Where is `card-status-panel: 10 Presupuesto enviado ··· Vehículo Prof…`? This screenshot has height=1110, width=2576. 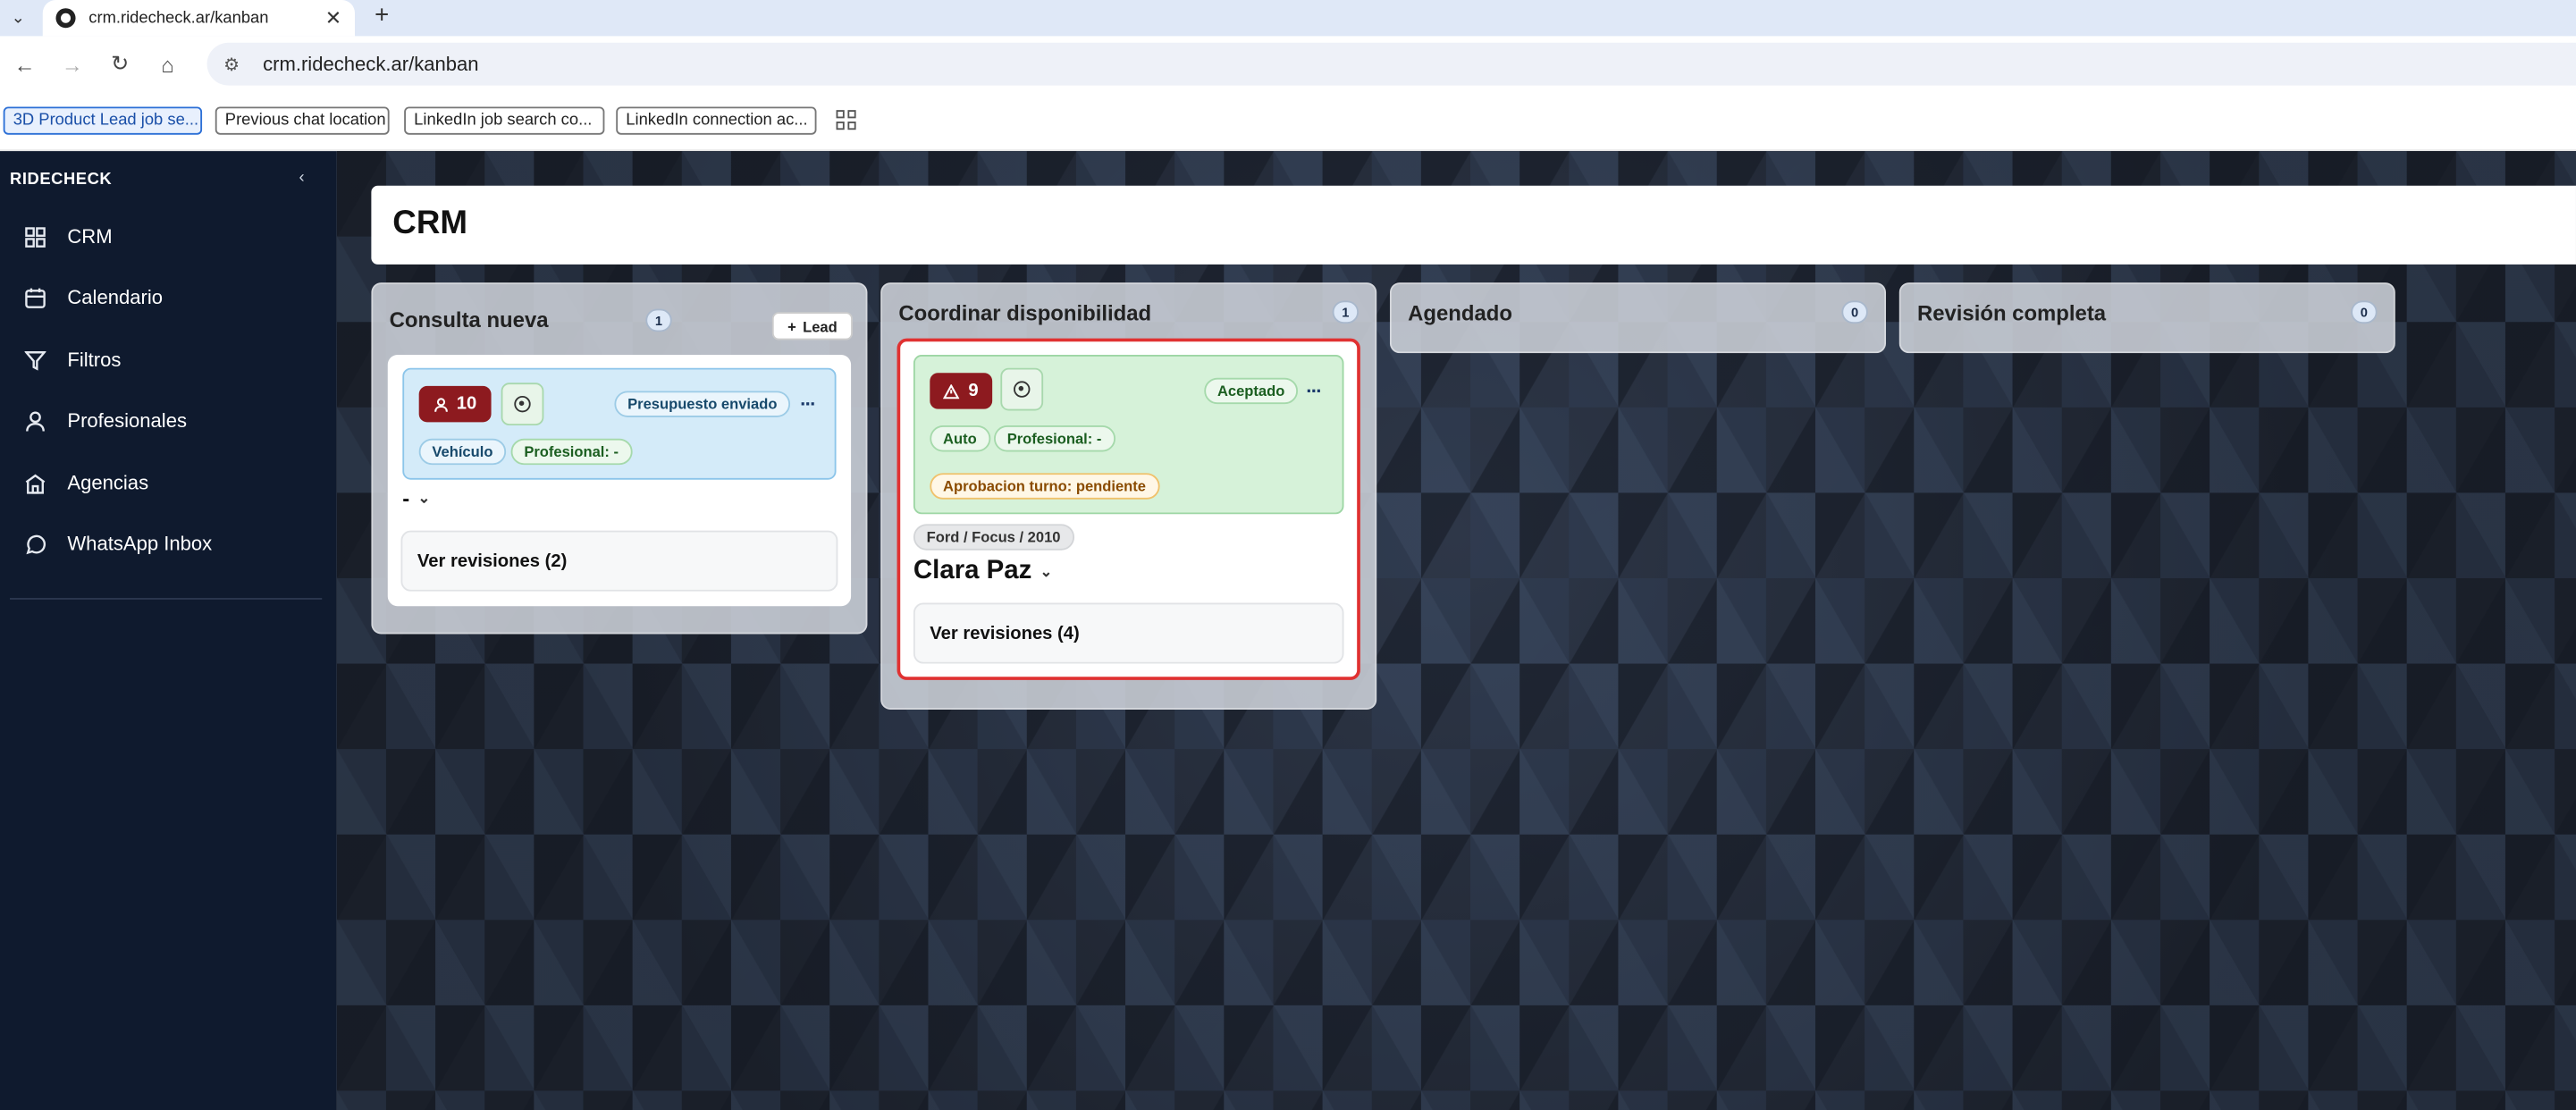 card-status-panel: 10 Presupuesto enviado ··· Vehículo Prof… is located at coordinates (619, 423).